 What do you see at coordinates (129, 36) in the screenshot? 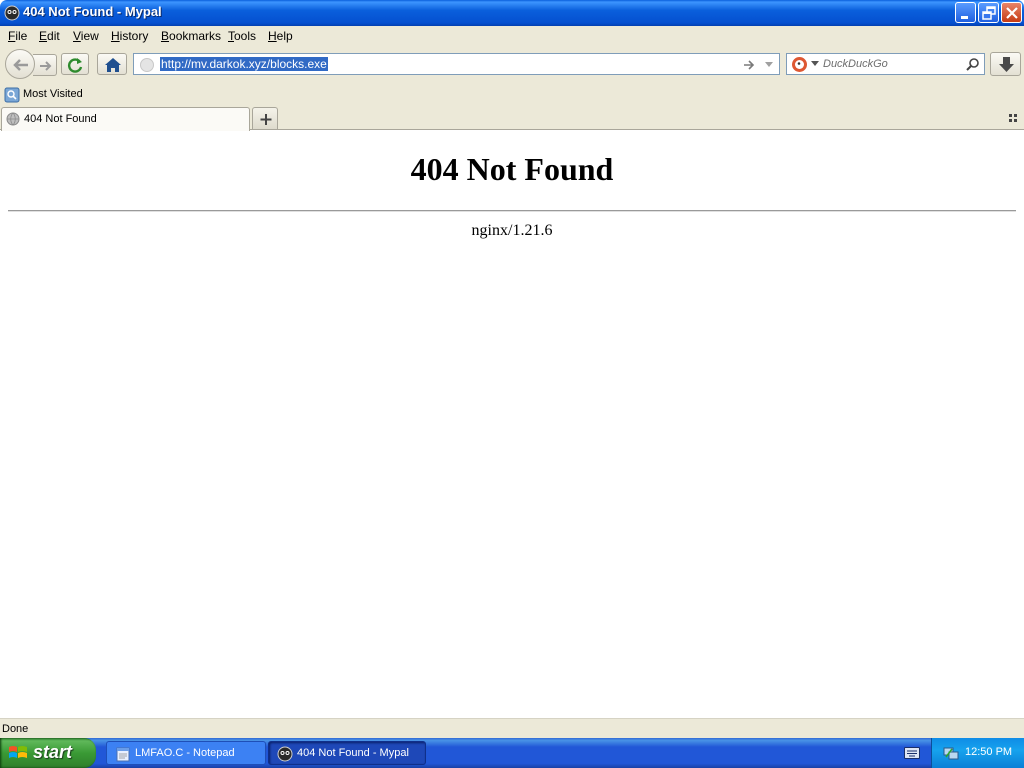
I see `menu-history: History` at bounding box center [129, 36].